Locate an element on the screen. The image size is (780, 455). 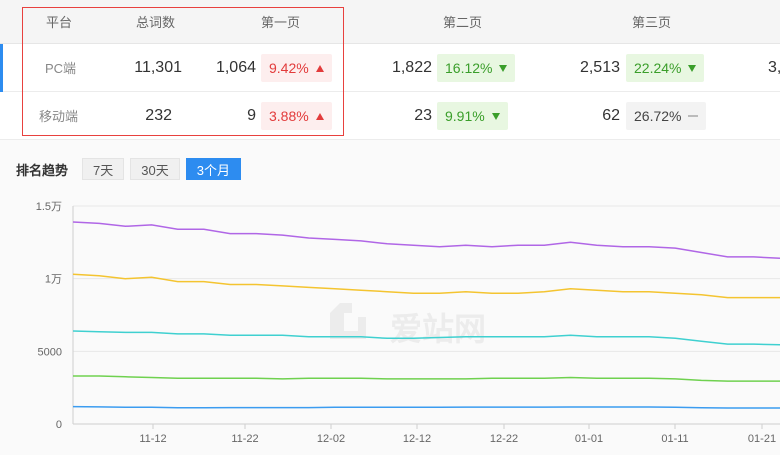
y-tick-label: 1万 is located at coordinates (53, 280).